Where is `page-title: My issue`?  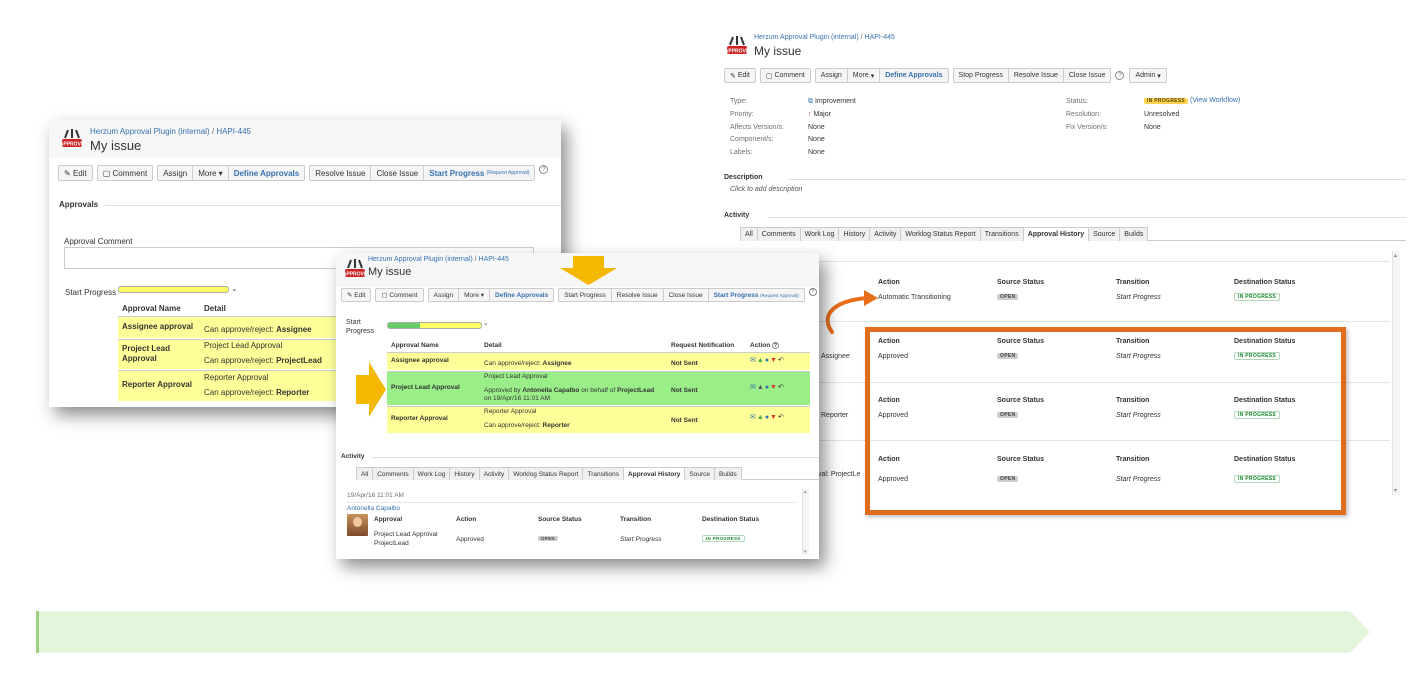 page-title: My issue is located at coordinates (390, 272).